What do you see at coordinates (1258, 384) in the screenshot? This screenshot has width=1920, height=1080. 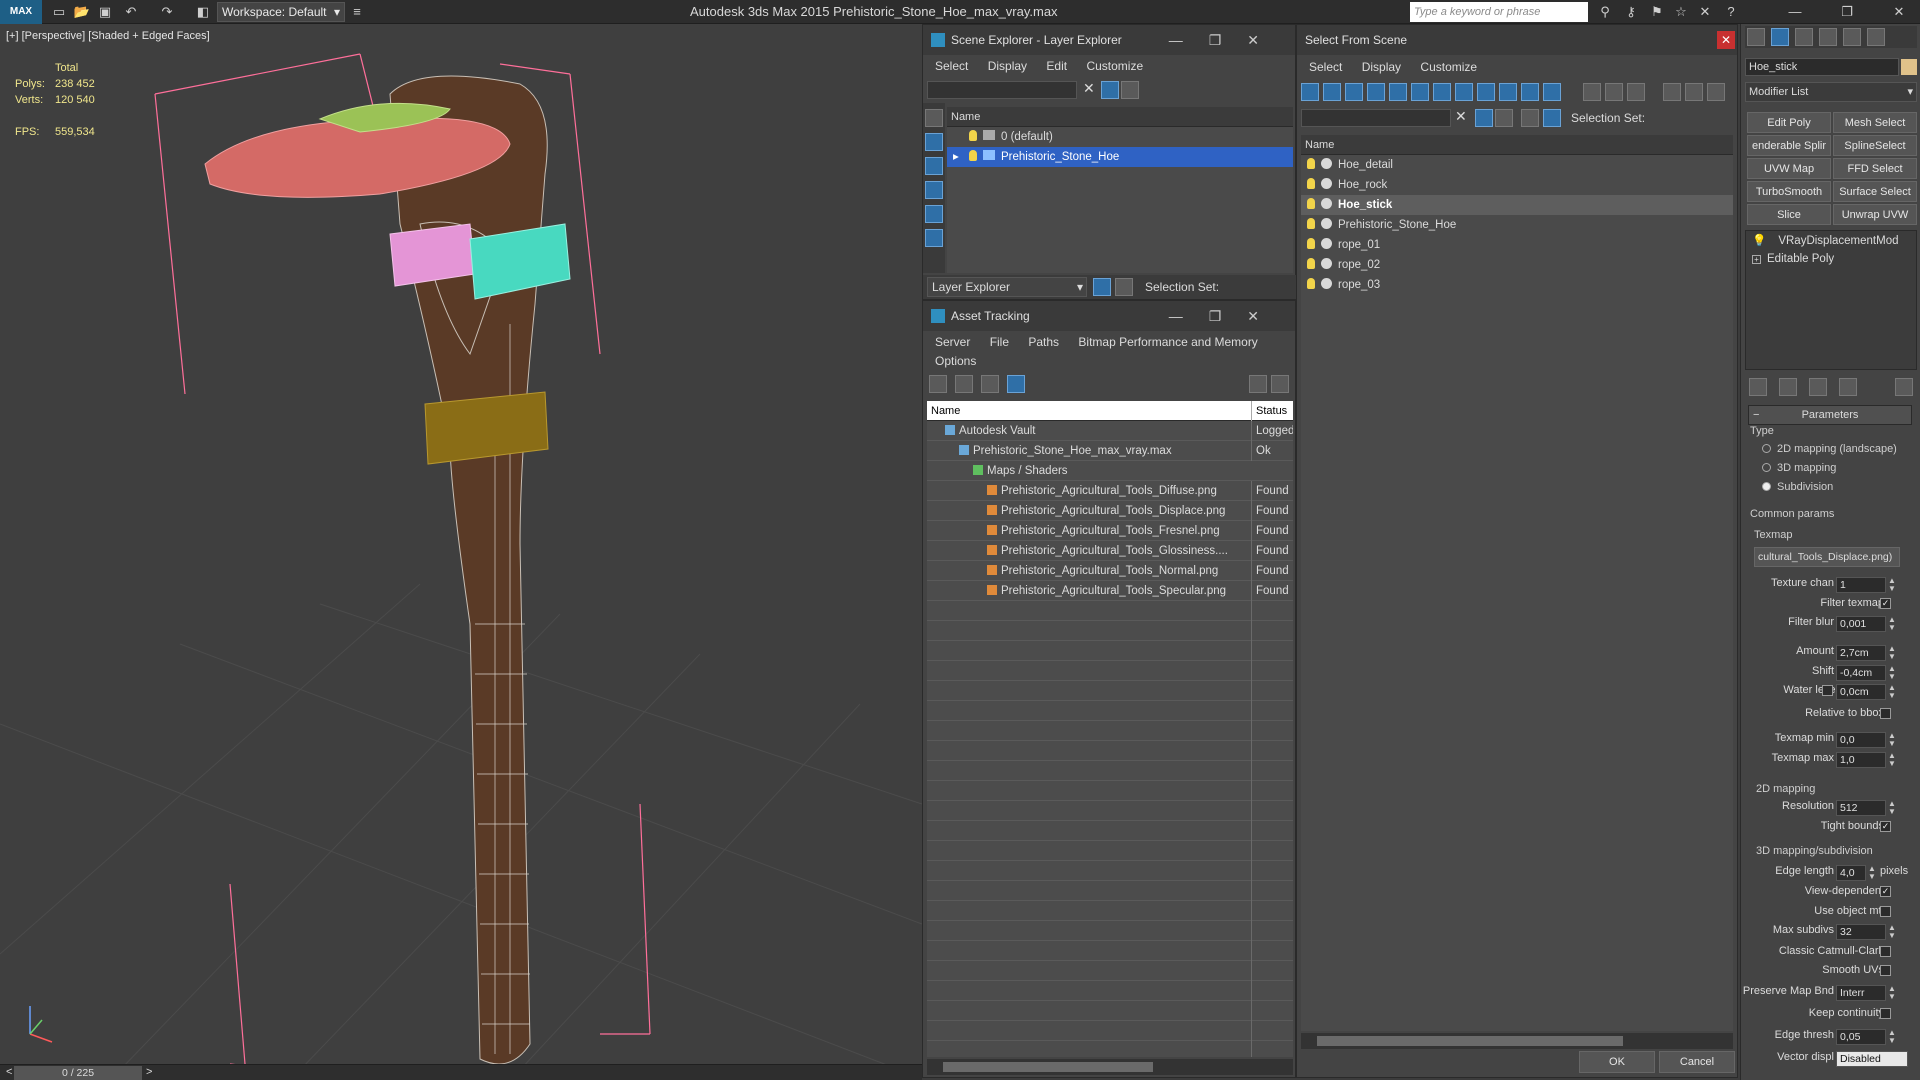 I see `help-icon` at bounding box center [1258, 384].